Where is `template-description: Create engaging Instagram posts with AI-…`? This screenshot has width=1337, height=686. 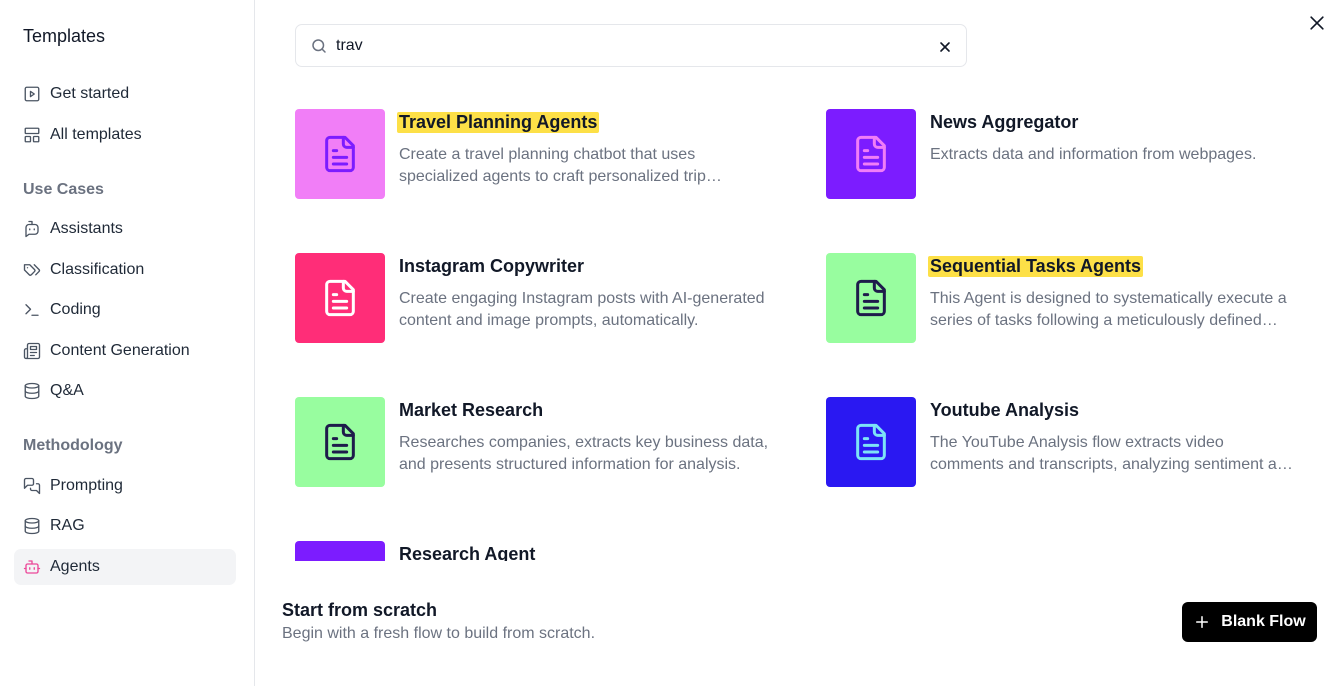 template-description: Create engaging Instagram posts with AI-… is located at coordinates (582, 309).